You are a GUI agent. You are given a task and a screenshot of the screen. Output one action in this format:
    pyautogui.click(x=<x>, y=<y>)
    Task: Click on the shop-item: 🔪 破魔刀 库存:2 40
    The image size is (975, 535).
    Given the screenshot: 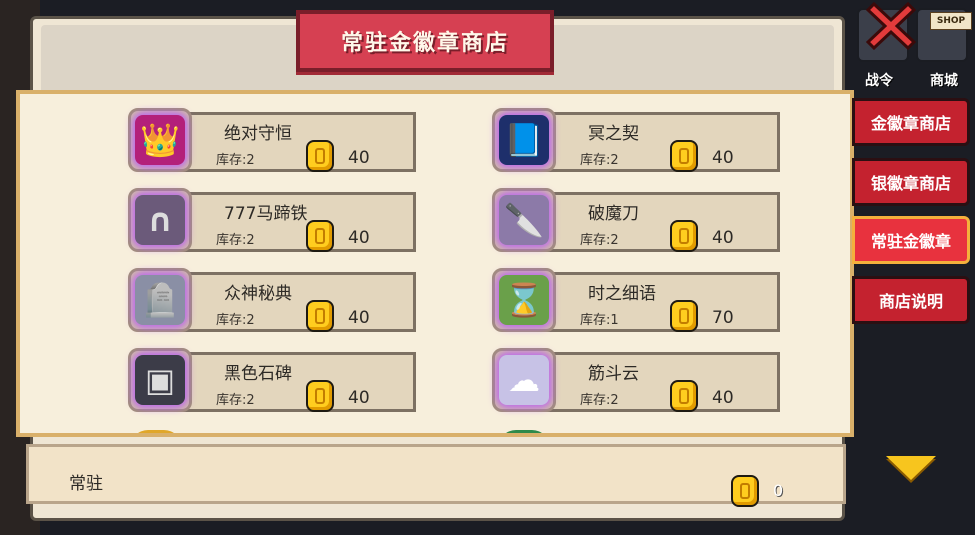 What is the action you would take?
    pyautogui.click(x=636, y=220)
    